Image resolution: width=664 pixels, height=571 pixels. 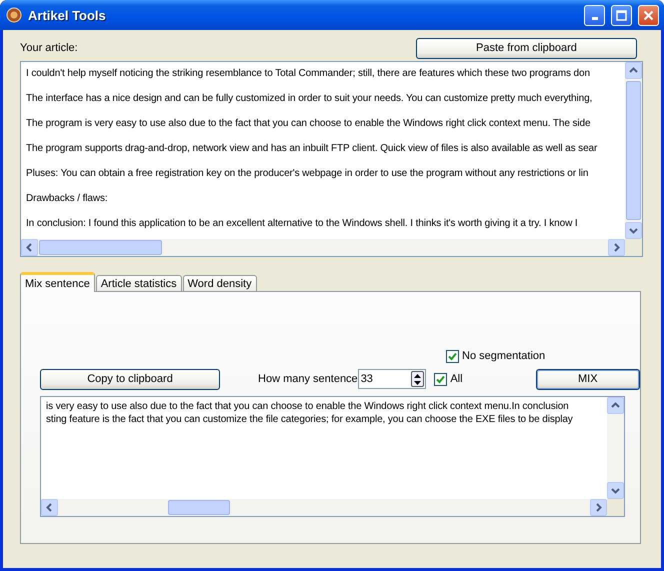 I want to click on window-title: Artikel Tools, so click(x=67, y=15).